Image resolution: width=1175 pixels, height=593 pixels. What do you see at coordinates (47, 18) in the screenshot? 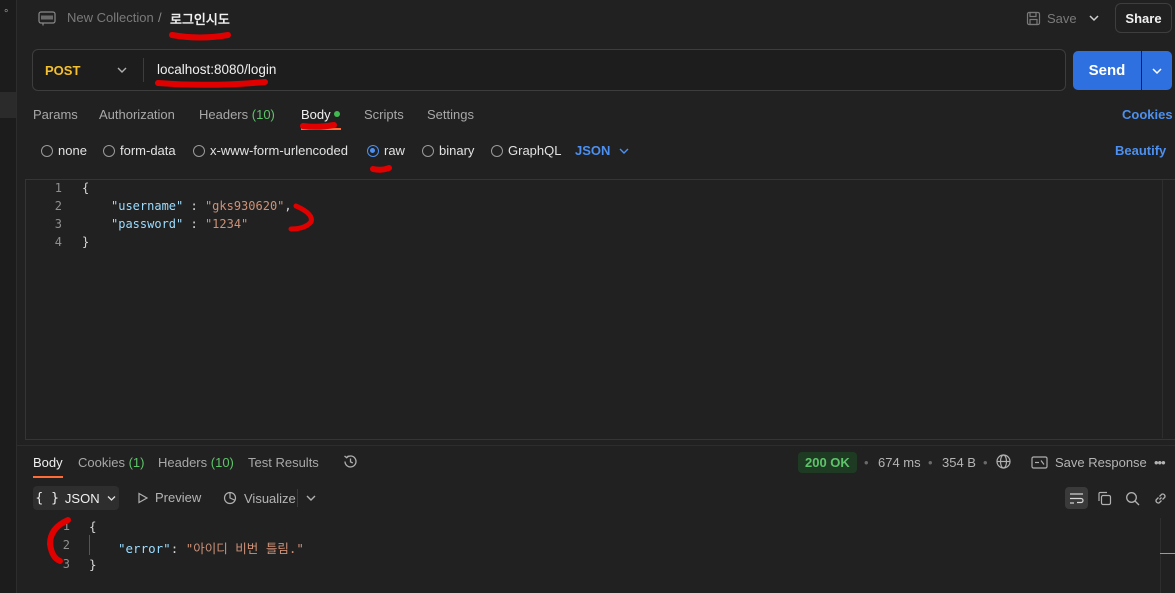
I see `http-file-icon` at bounding box center [47, 18].